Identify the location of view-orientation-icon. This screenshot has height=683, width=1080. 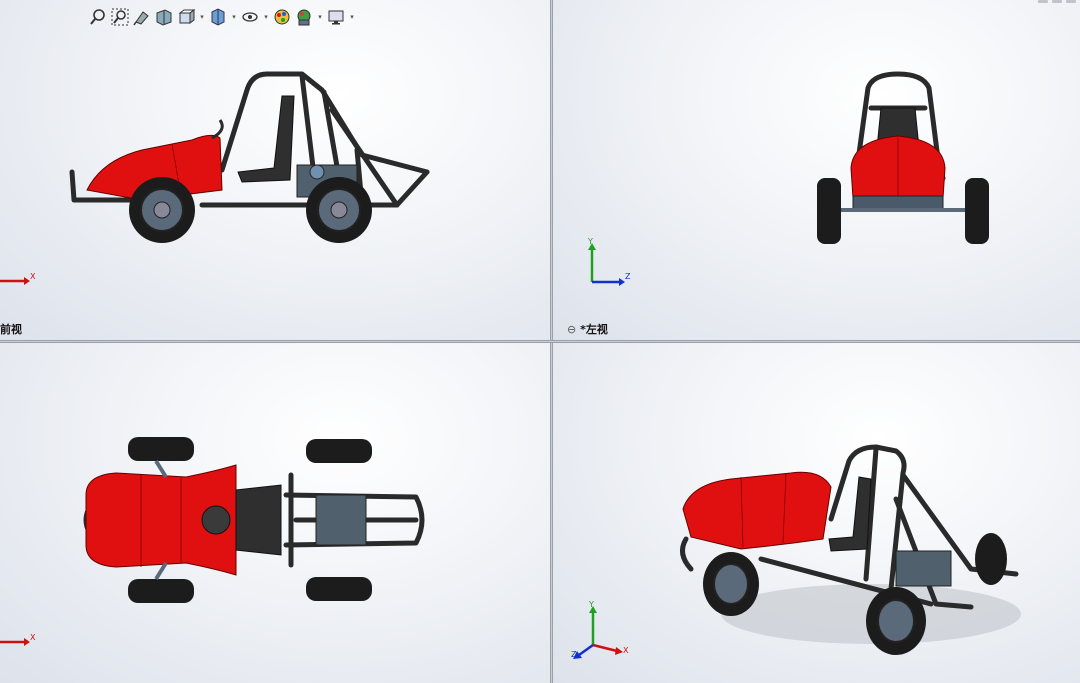
(186, 17).